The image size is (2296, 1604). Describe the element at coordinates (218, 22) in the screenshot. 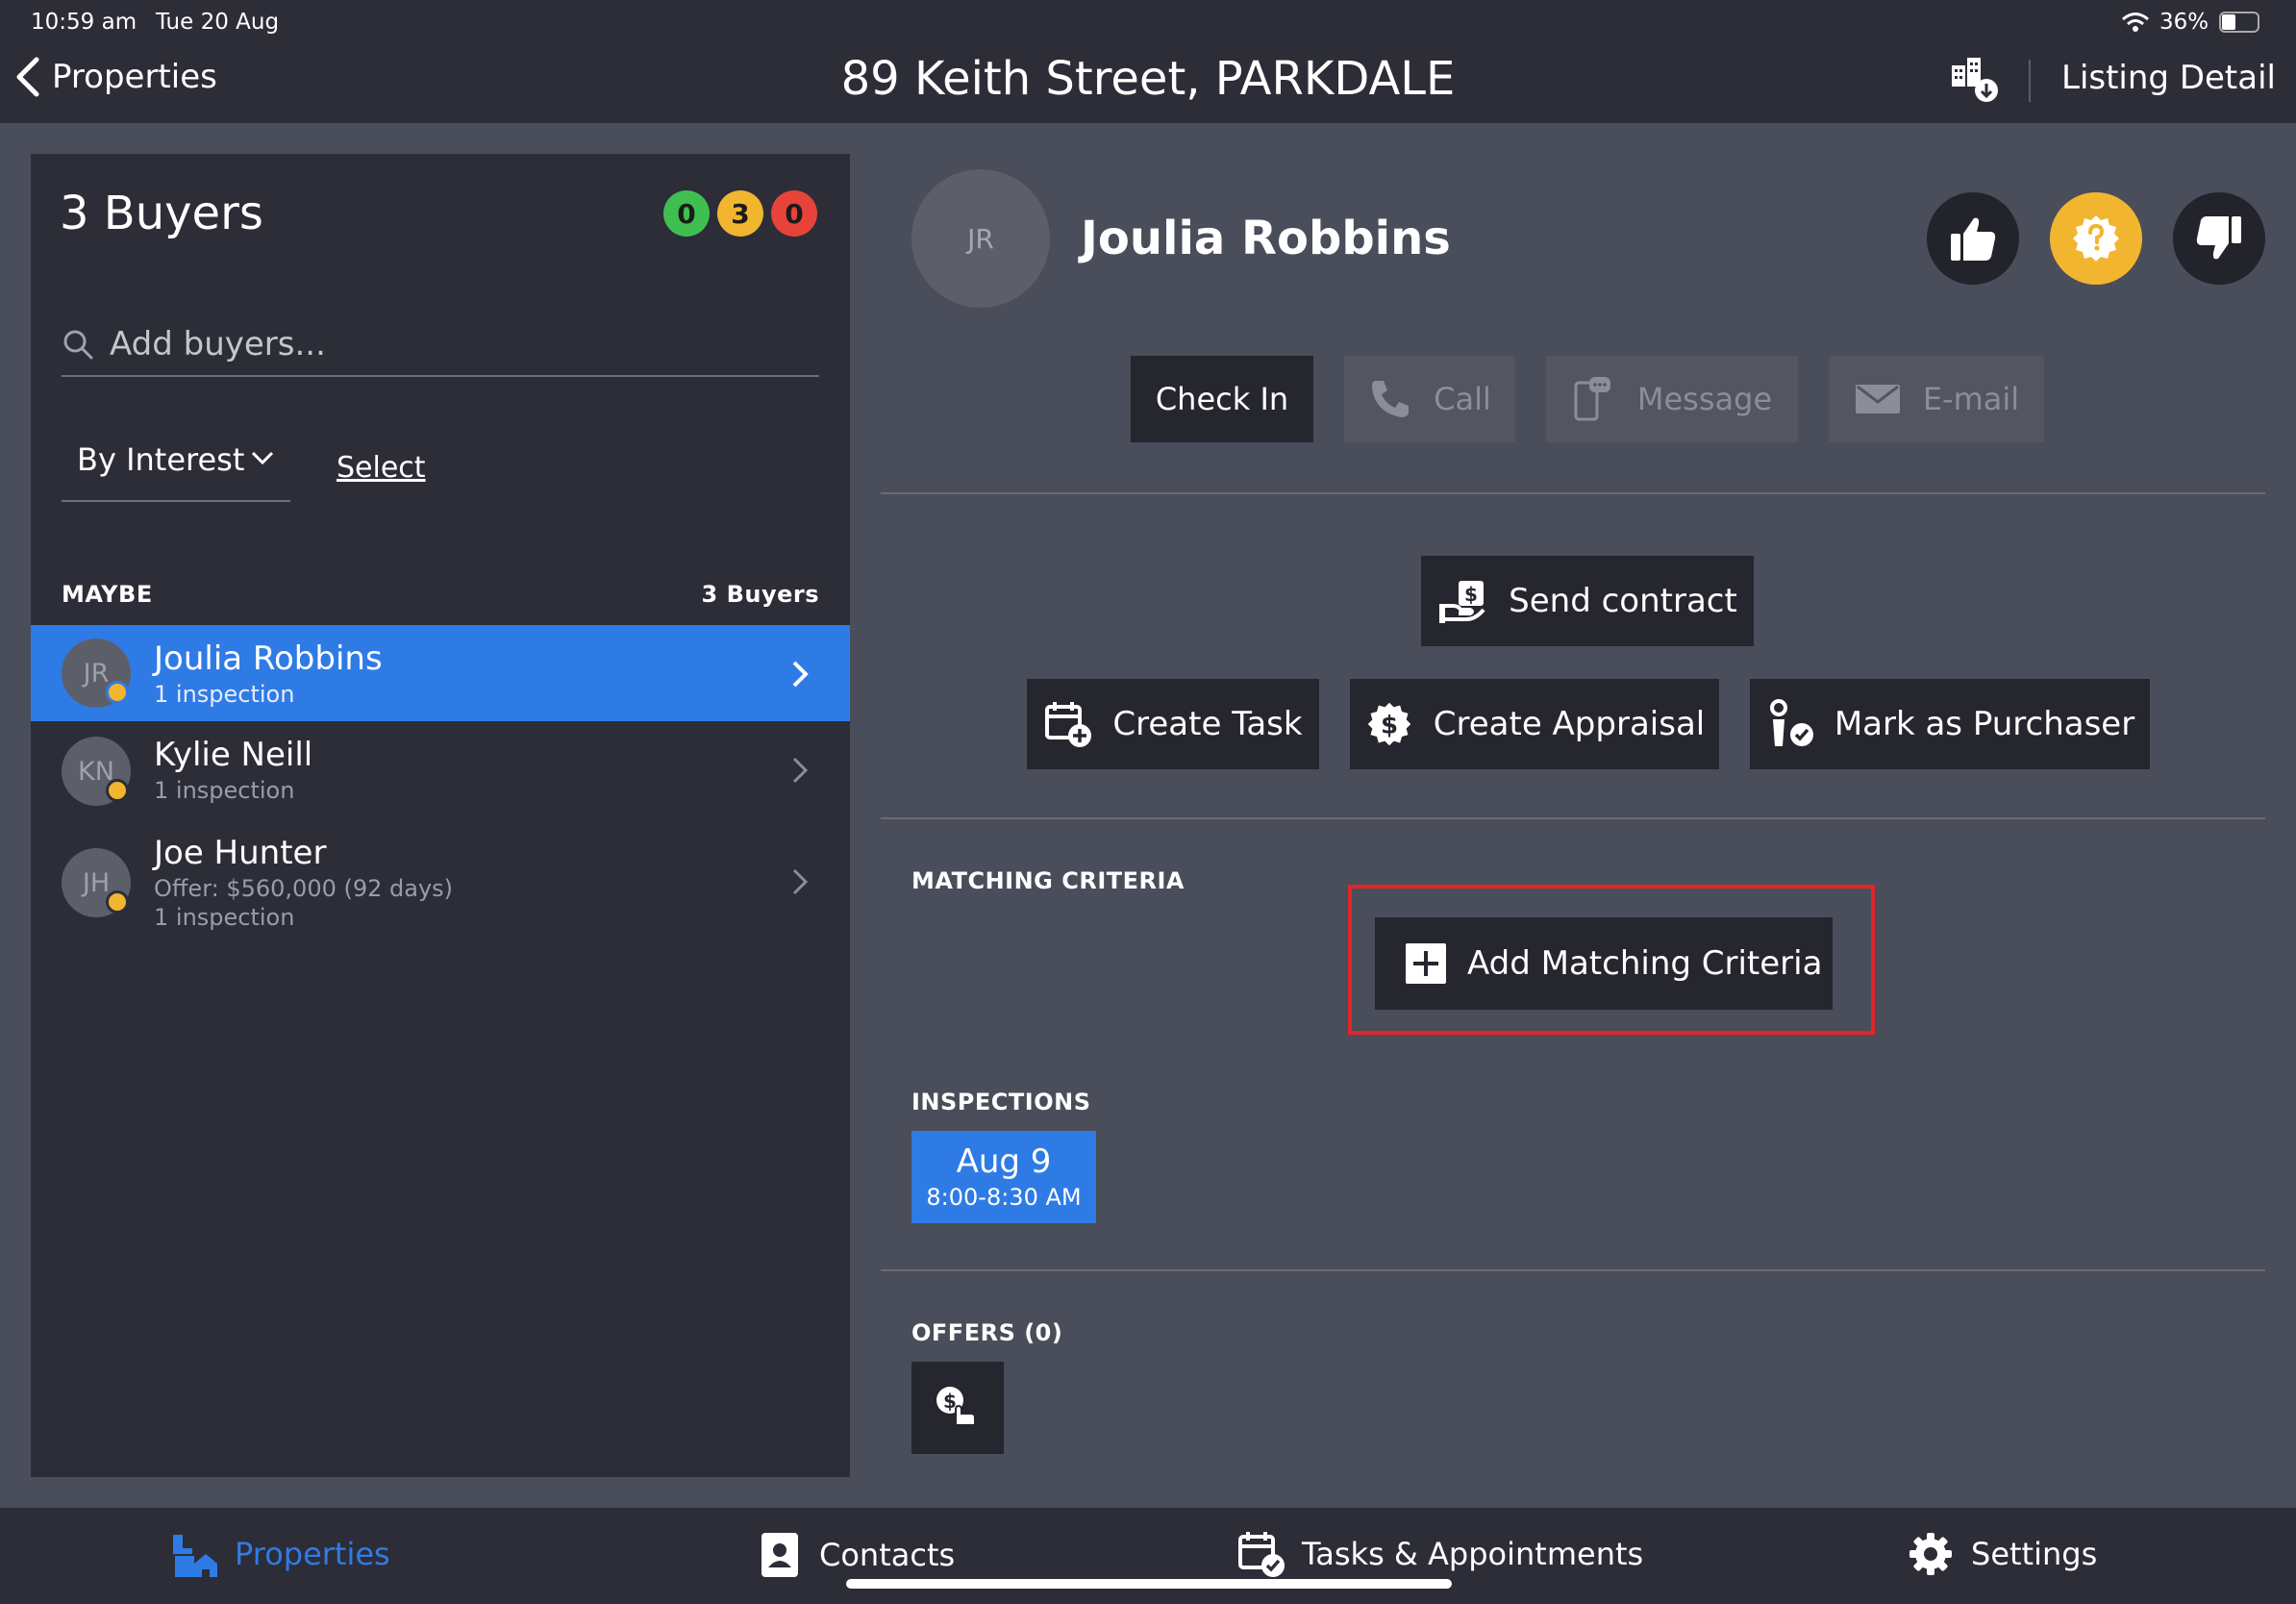

I see `status-date: Tue 20 Aug` at that location.